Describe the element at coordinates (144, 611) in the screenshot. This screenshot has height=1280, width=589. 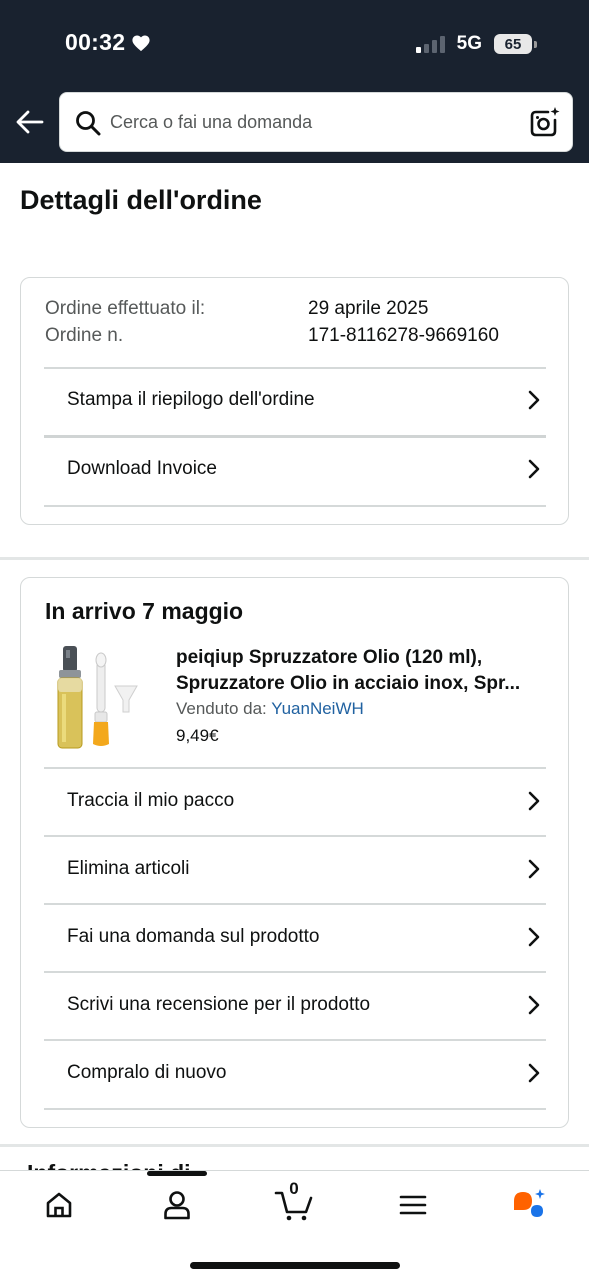
I see `arrival-date: In arrivo 7 maggio` at that location.